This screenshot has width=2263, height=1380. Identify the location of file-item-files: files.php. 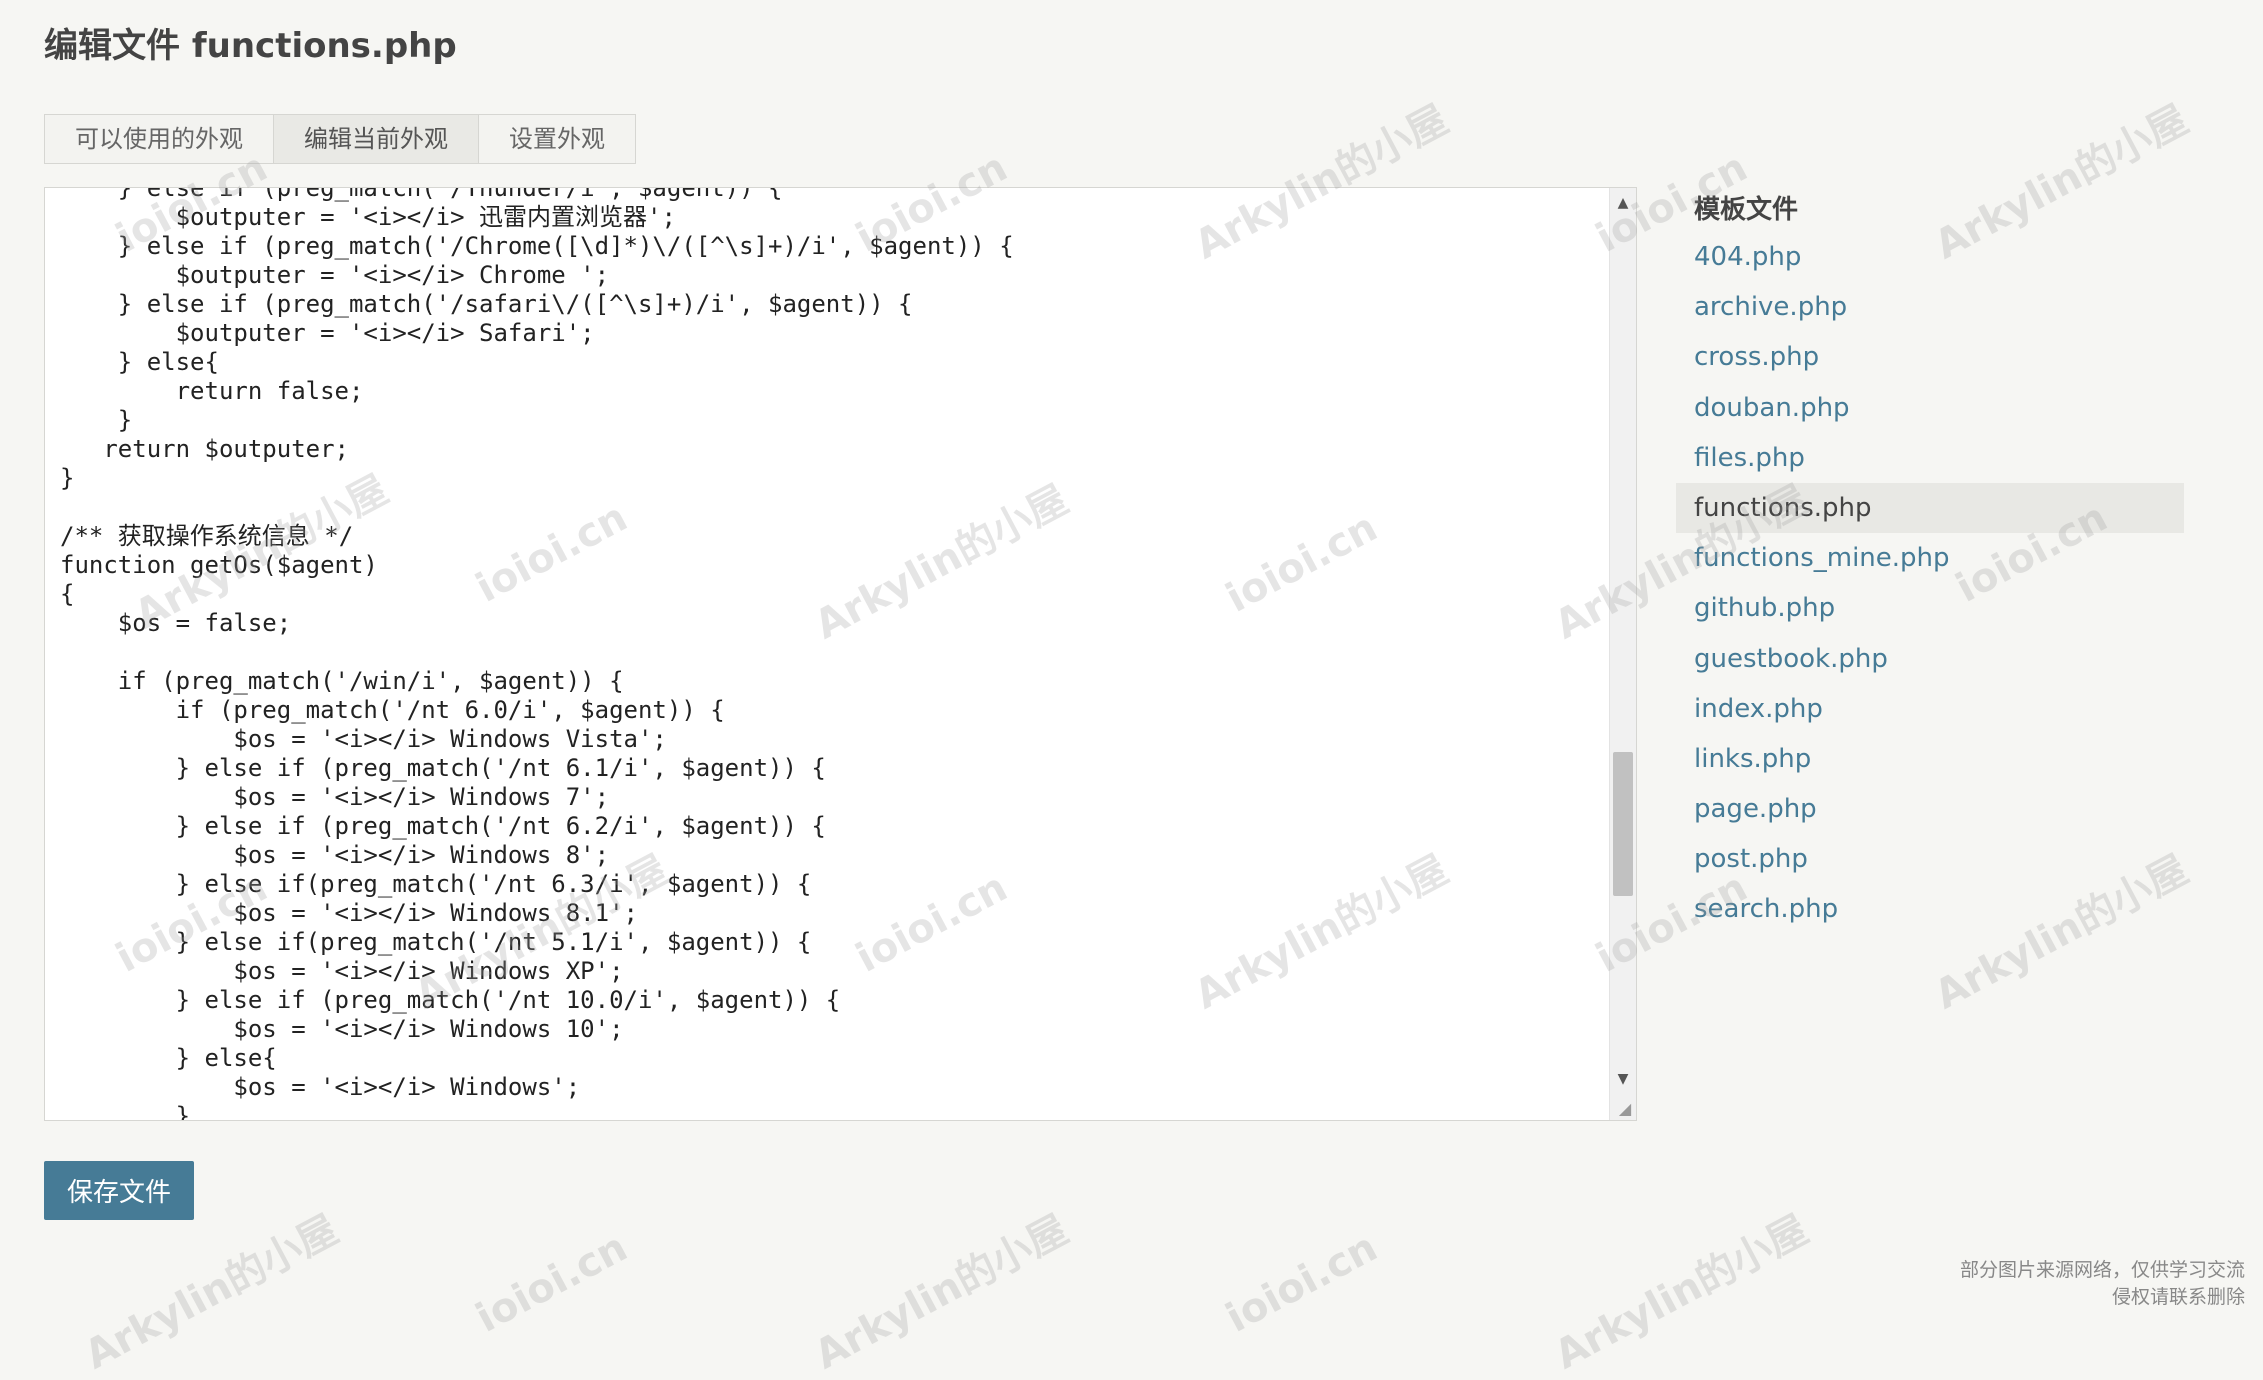
(1930, 458).